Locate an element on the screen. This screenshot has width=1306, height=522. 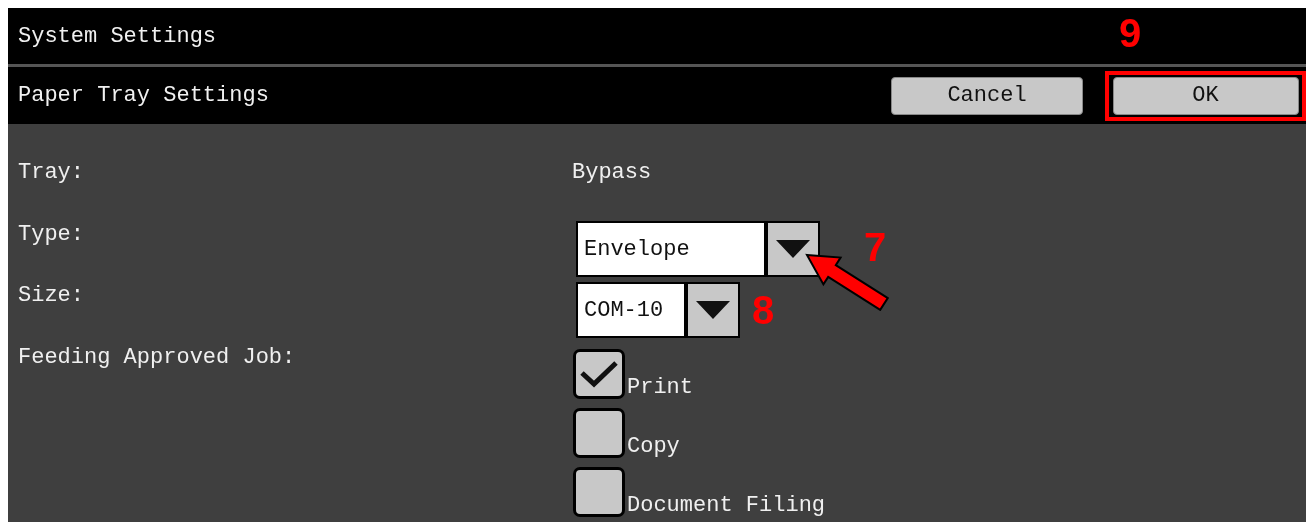
field-label: Size: is located at coordinates (51, 296).